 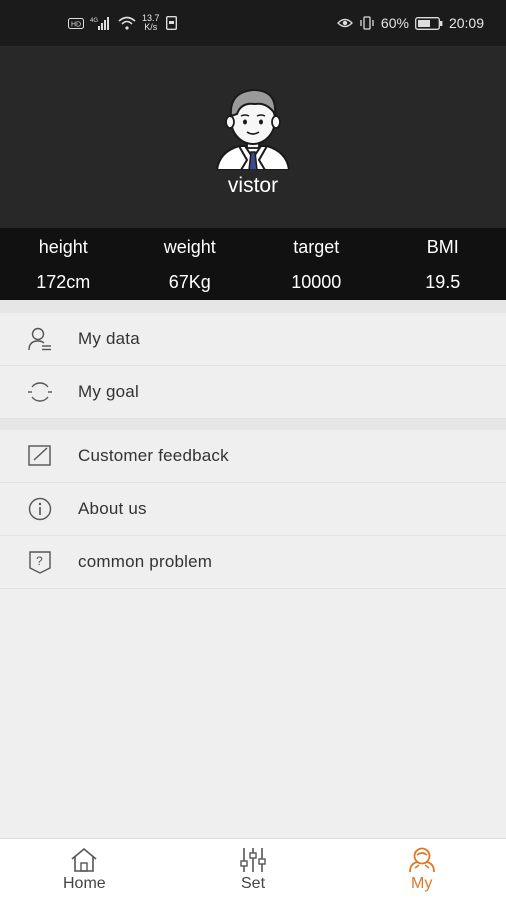 I want to click on stat-weight: weight 67Kg, so click(x=190, y=264).